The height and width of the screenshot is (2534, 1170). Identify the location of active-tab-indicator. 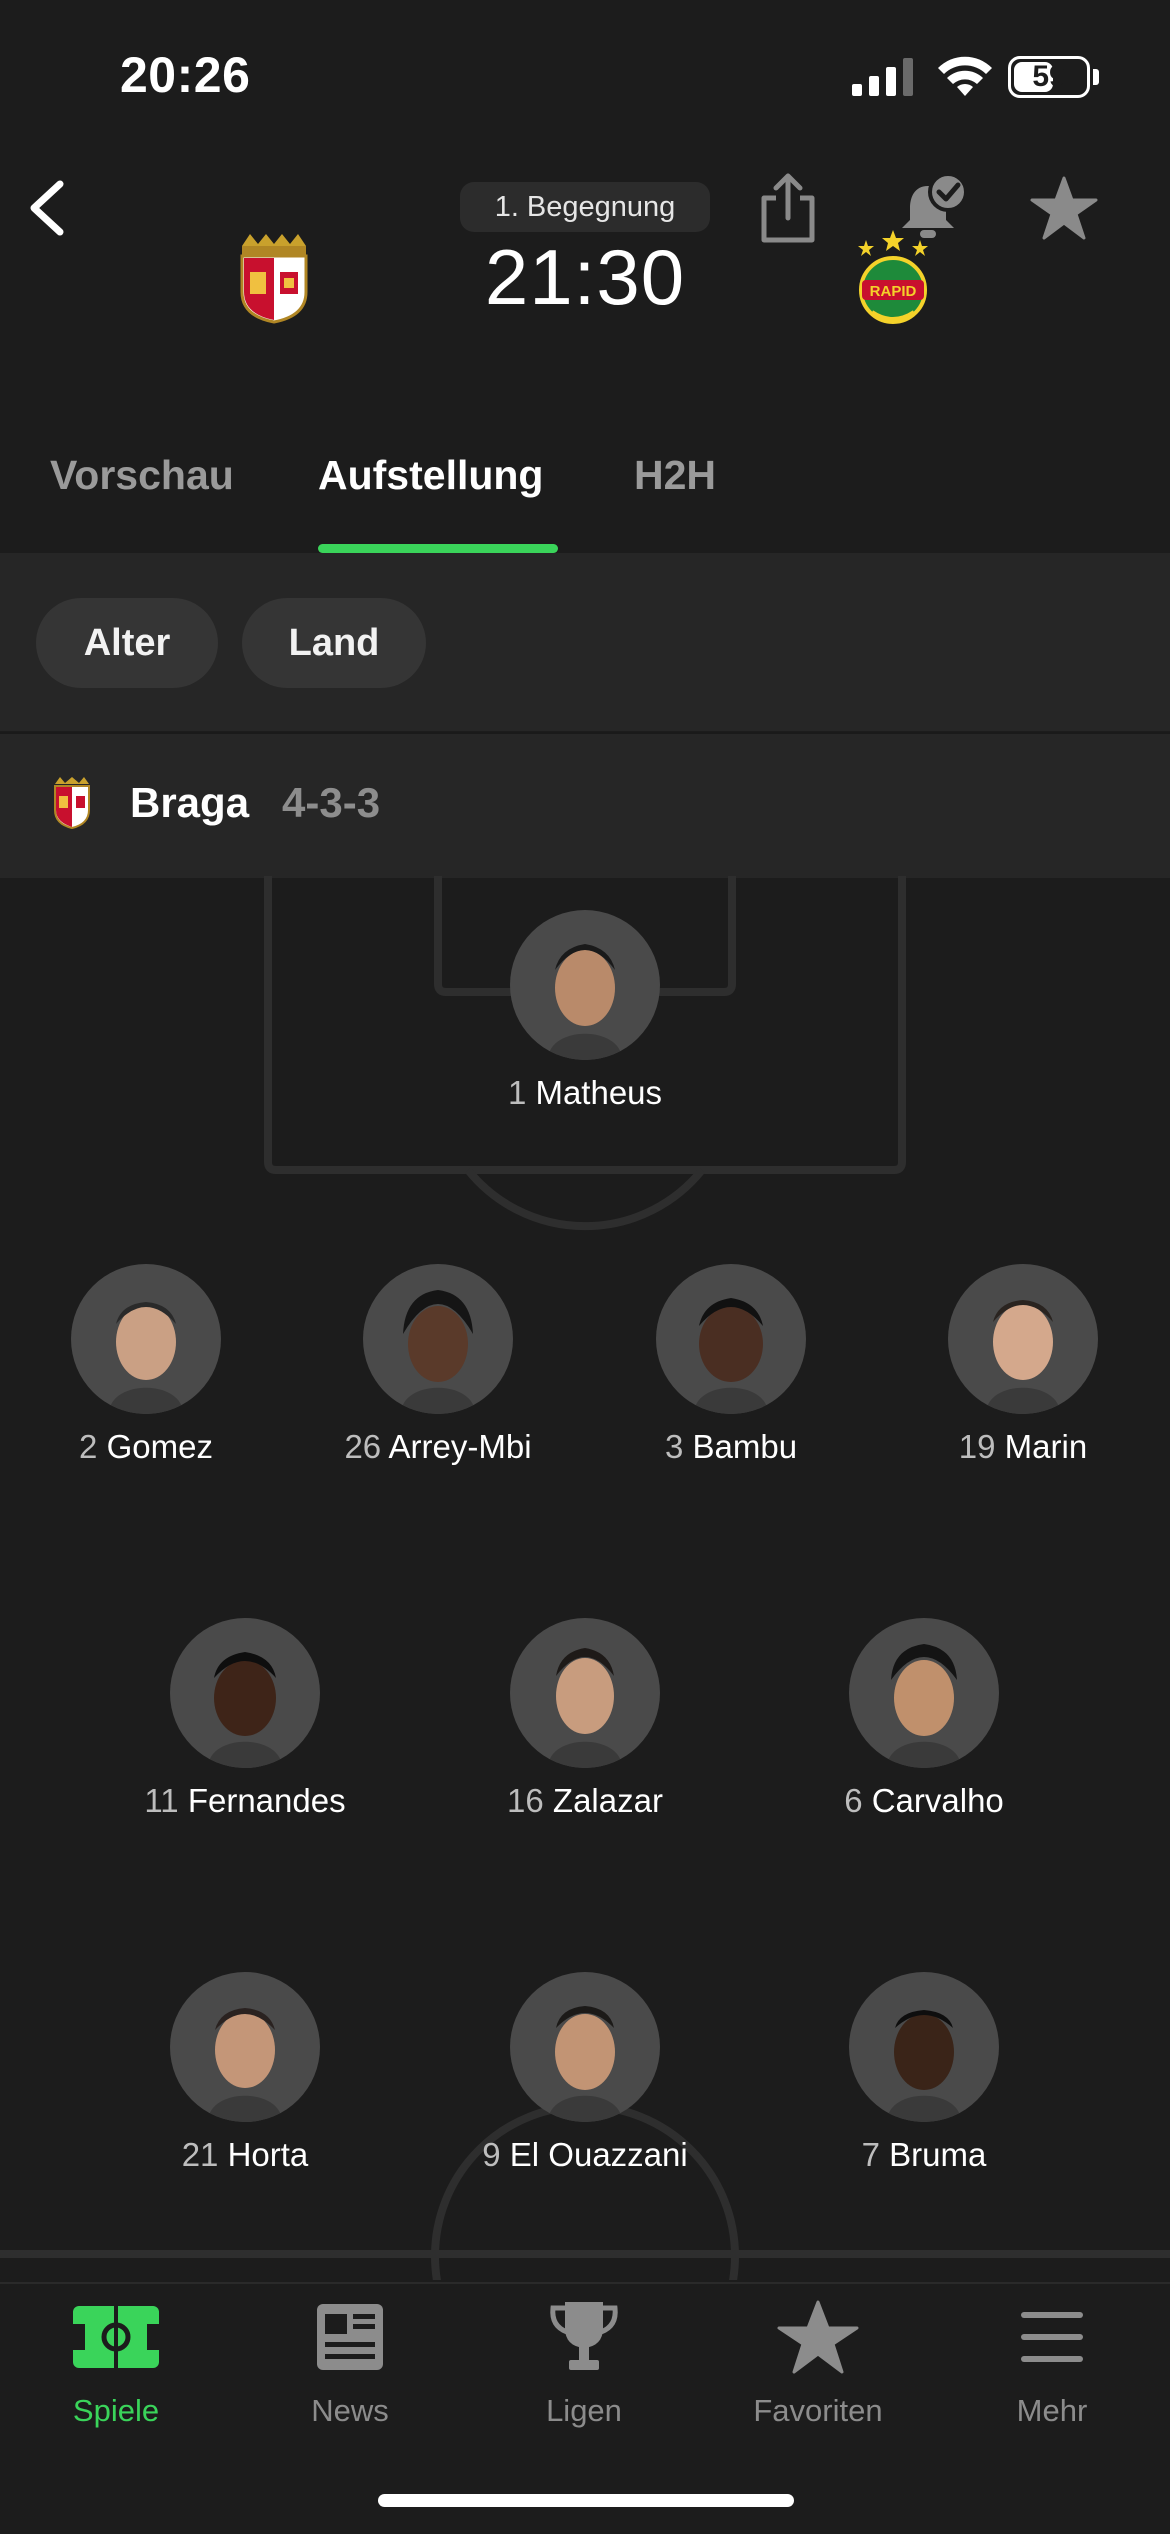
(438, 548).